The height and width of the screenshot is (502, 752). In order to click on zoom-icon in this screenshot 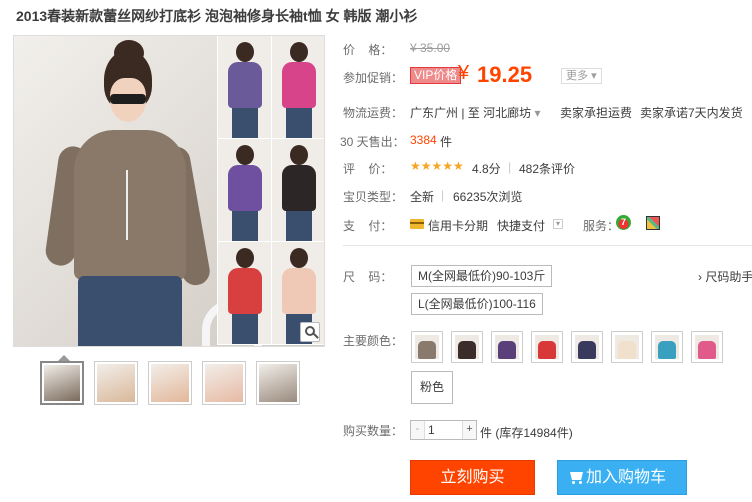, I will do `click(310, 332)`.